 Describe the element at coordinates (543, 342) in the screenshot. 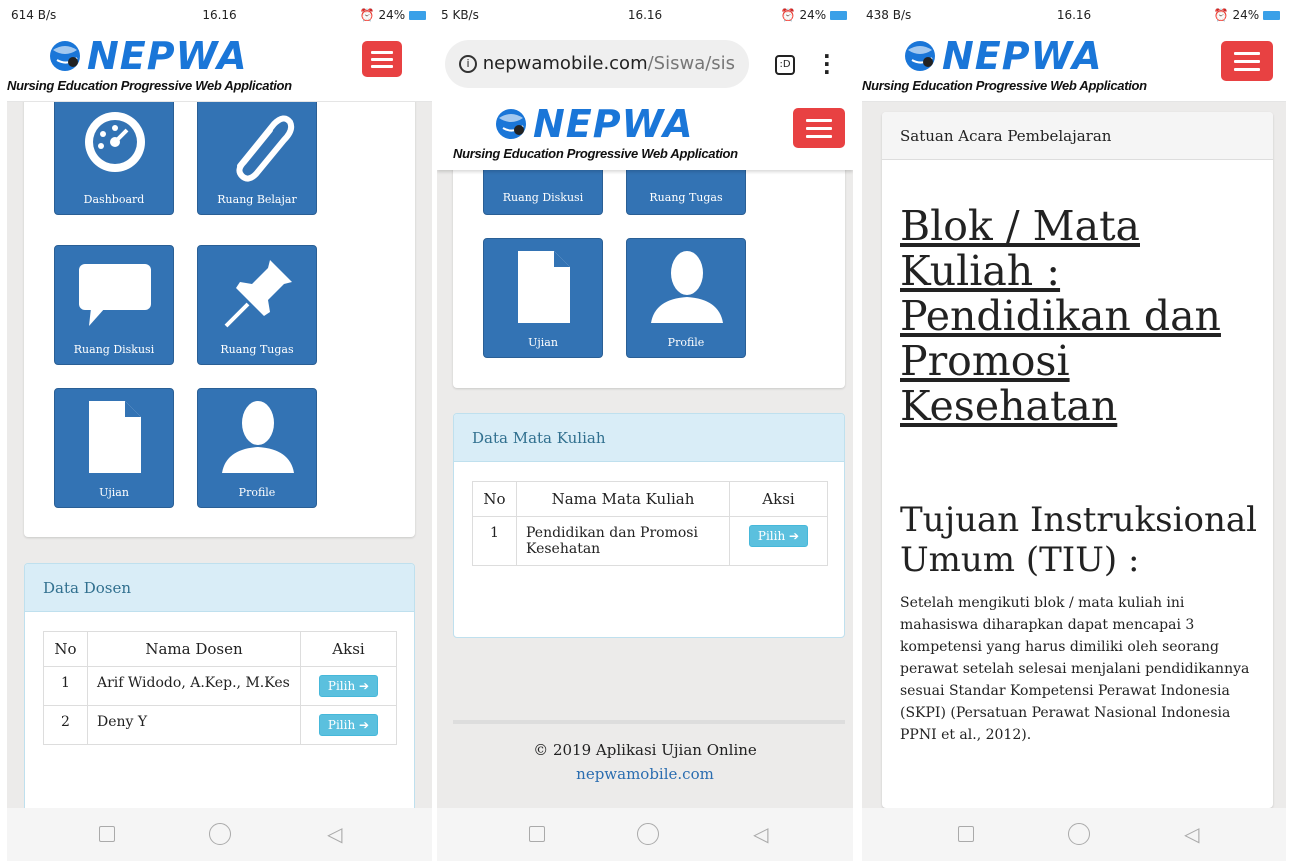

I see `tile-label: Ujian` at that location.